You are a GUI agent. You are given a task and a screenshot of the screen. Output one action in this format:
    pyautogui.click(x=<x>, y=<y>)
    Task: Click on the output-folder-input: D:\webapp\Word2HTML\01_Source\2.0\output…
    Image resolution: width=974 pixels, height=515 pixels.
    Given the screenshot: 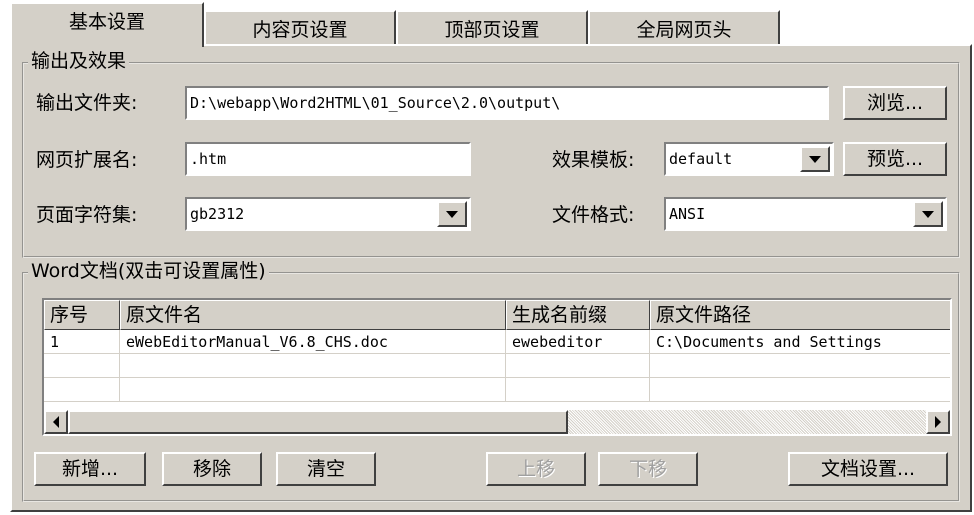 What is the action you would take?
    pyautogui.click(x=507, y=103)
    